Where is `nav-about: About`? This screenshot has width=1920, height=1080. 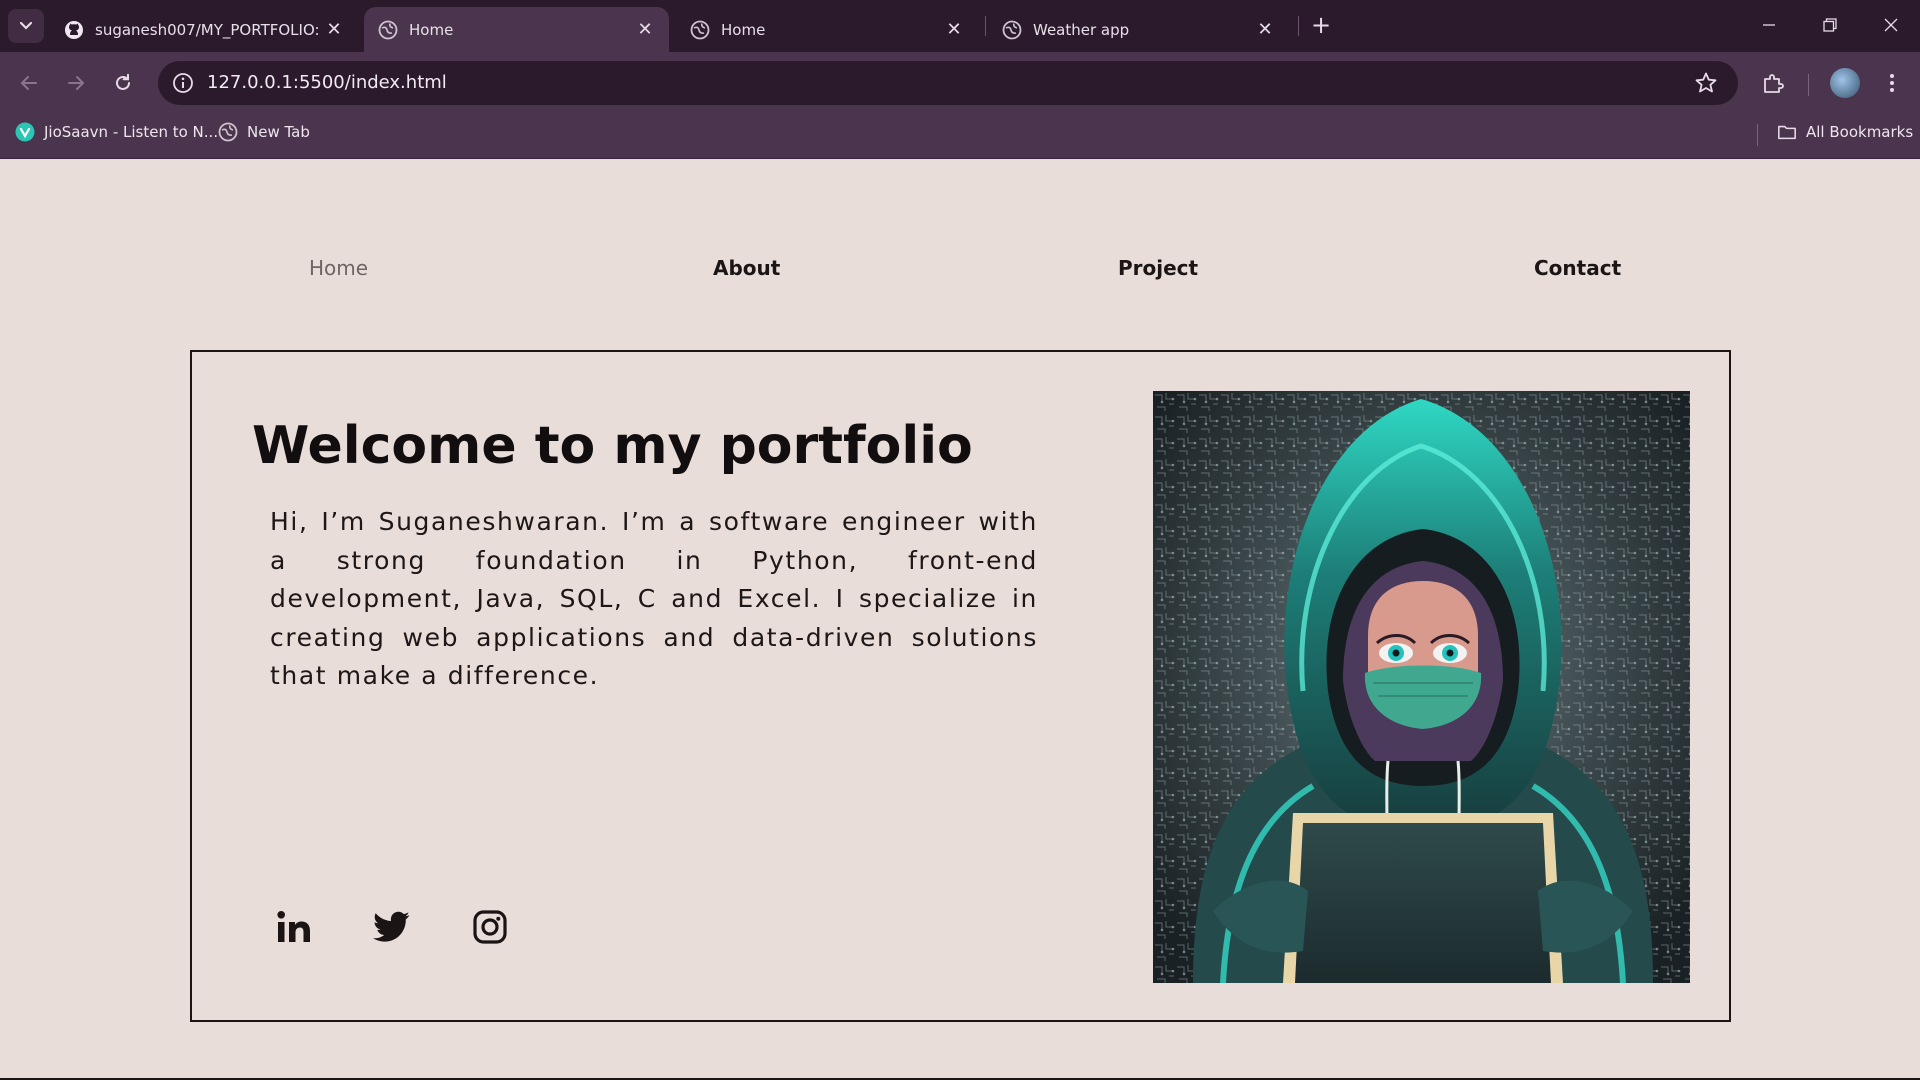
nav-about: About is located at coordinates (746, 268).